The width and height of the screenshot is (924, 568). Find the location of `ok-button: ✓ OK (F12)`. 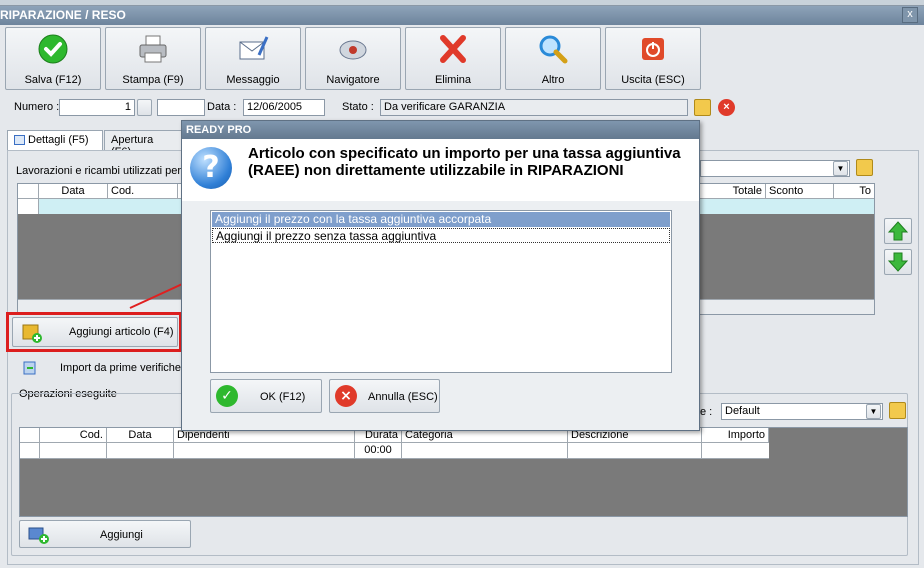

ok-button: ✓ OK (F12) is located at coordinates (266, 396).